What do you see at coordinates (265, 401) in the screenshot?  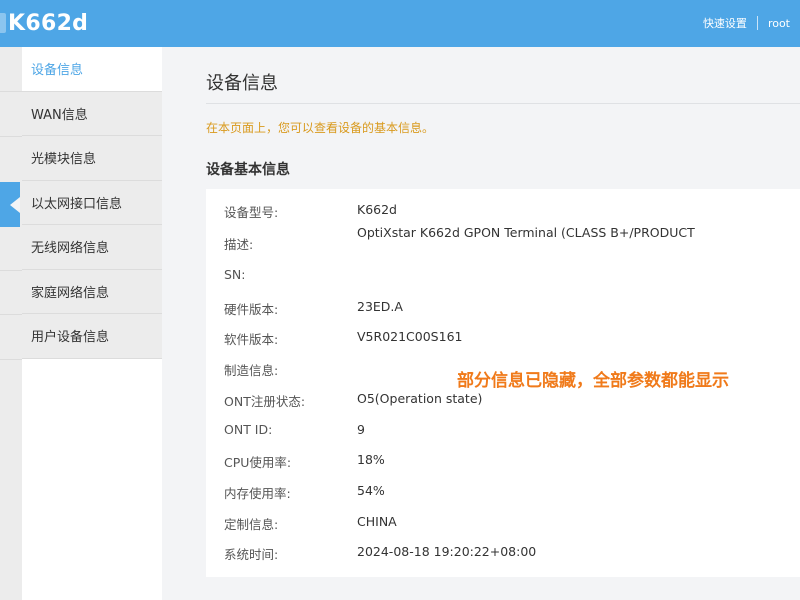 I see `field-label: ONT注册状态:` at bounding box center [265, 401].